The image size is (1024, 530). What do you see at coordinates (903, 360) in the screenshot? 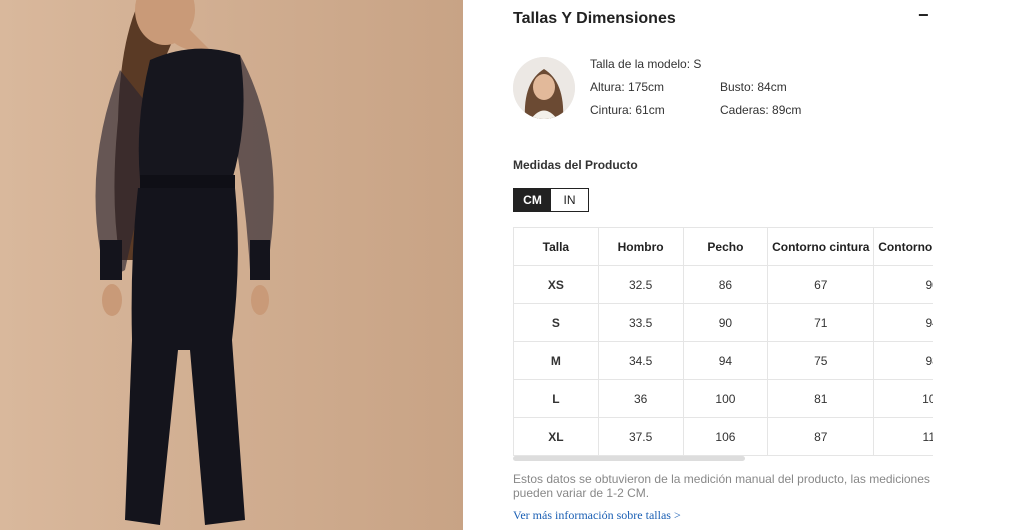
I see `table-cell: 98` at bounding box center [903, 360].